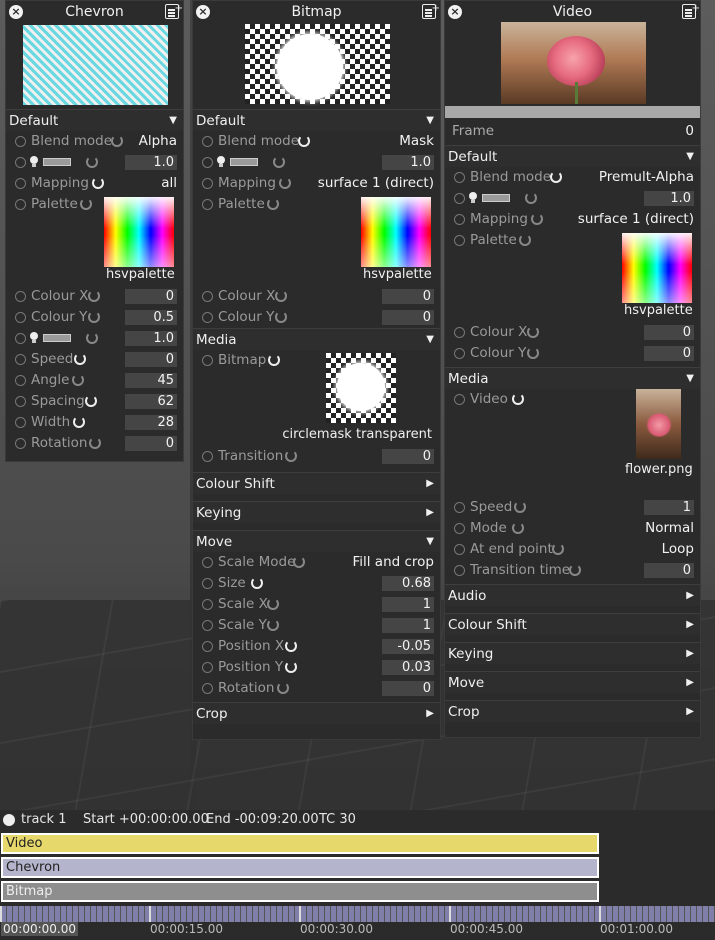 The image size is (715, 940). What do you see at coordinates (316, 625) in the screenshot?
I see `scale-y-row: Scale Y 1` at bounding box center [316, 625].